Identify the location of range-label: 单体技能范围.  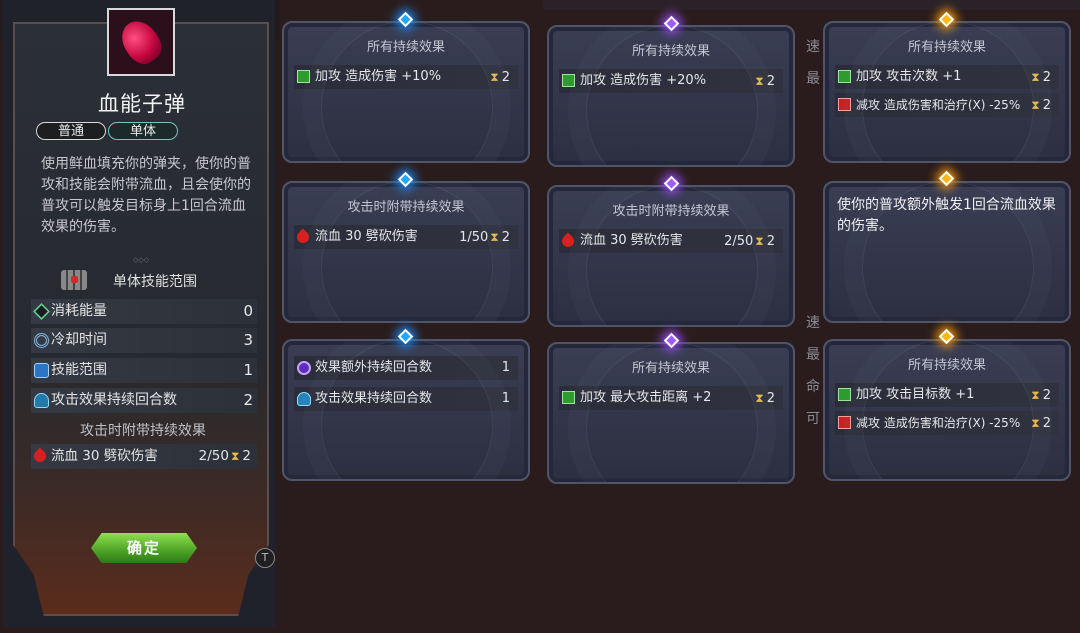
(155, 282).